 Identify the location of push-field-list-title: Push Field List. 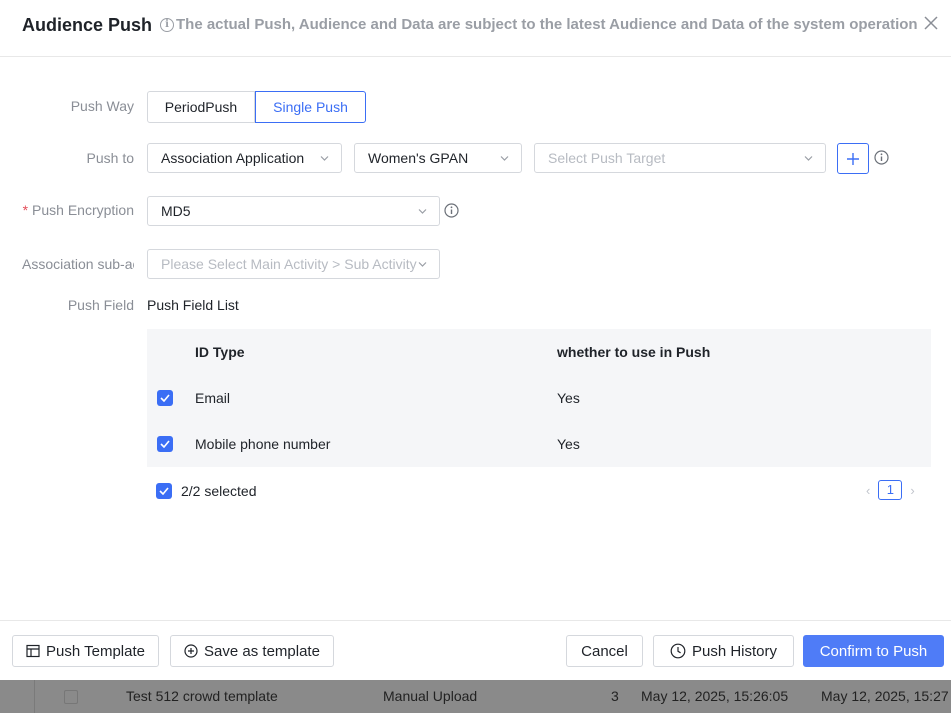
(193, 305).